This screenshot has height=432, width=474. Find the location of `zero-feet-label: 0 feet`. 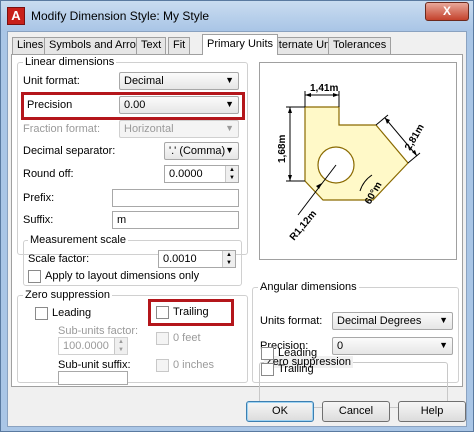

zero-feet-label: 0 feet is located at coordinates (187, 338).